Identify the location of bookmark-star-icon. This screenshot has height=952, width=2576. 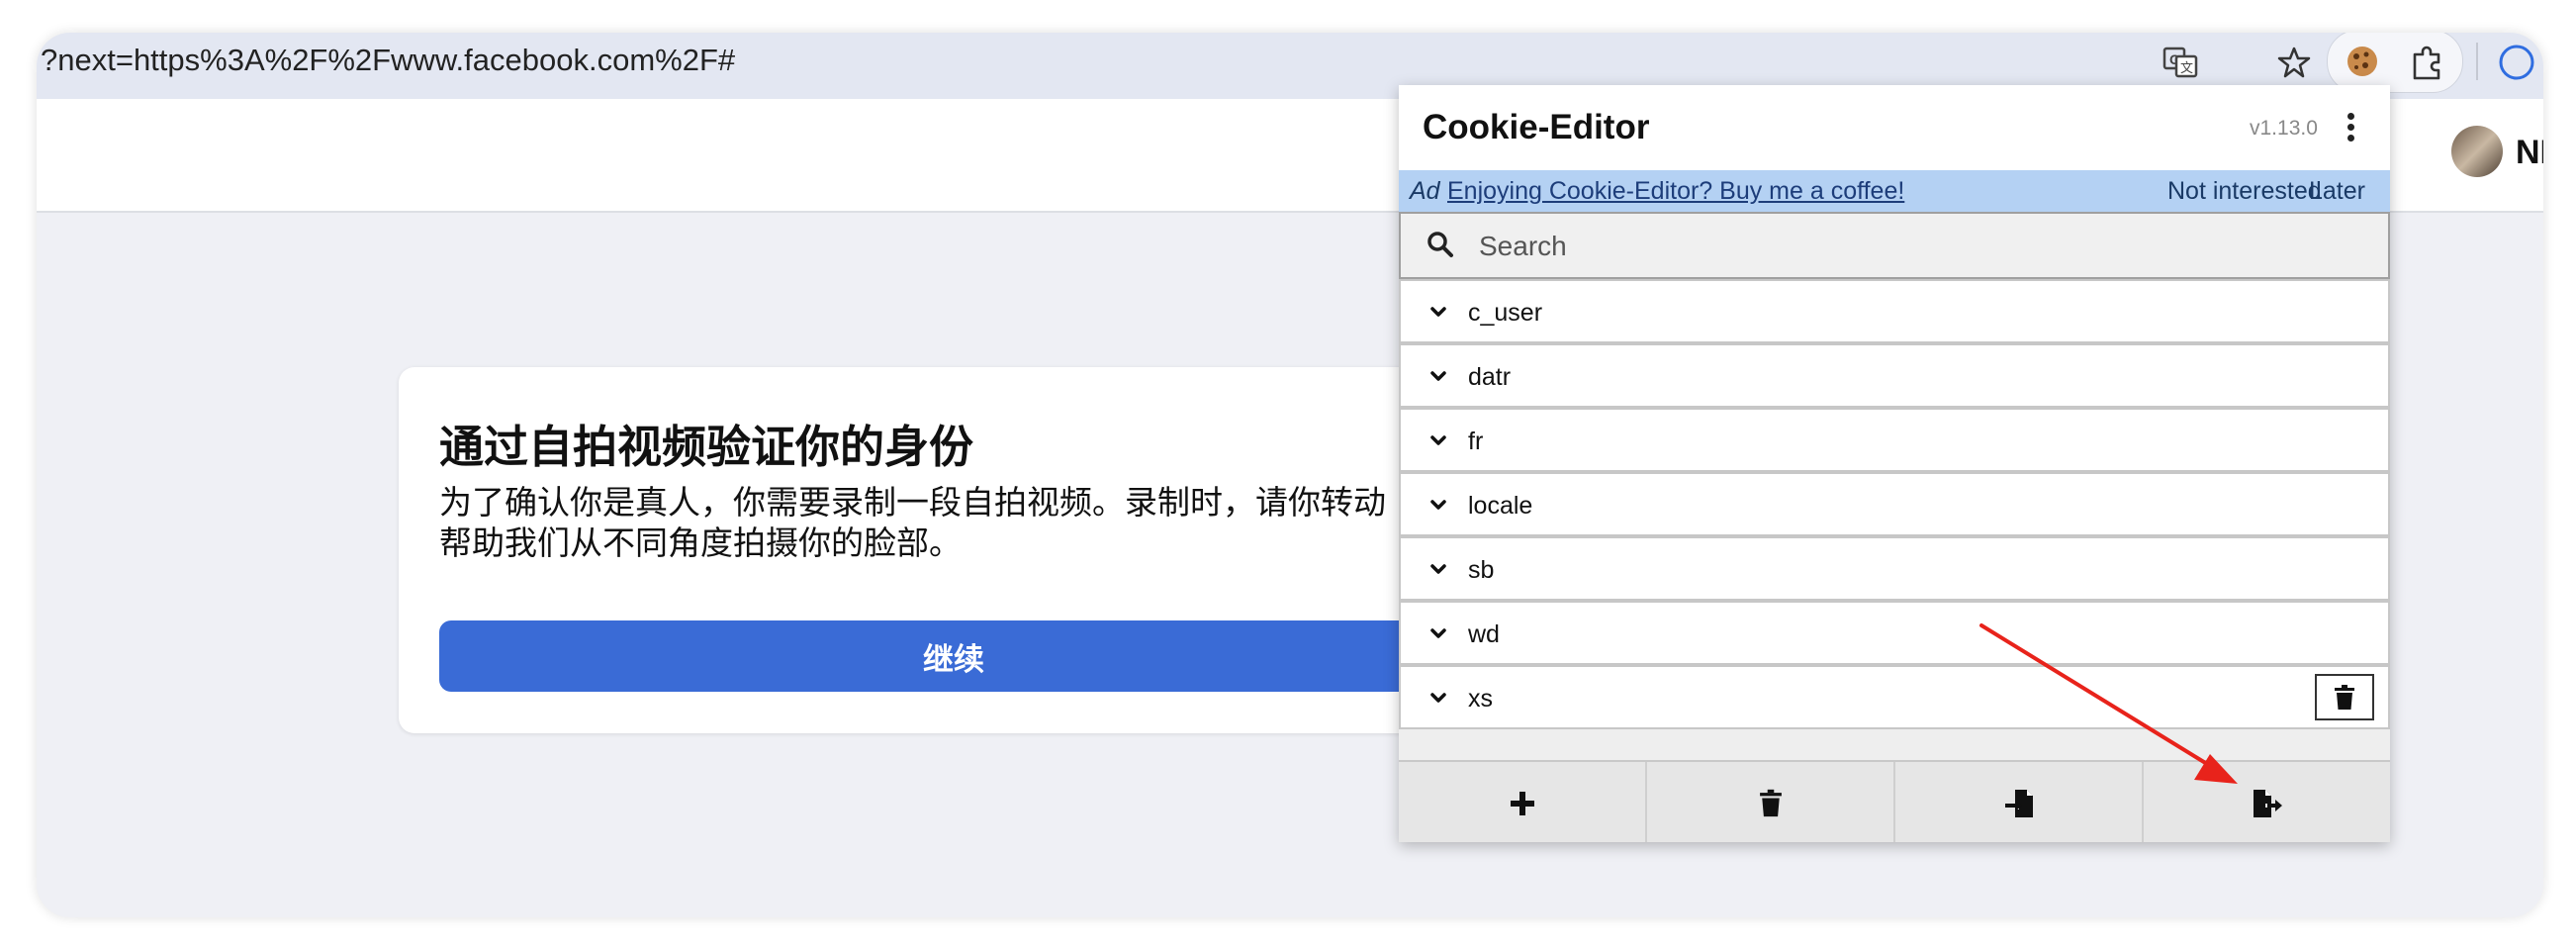
(2294, 63).